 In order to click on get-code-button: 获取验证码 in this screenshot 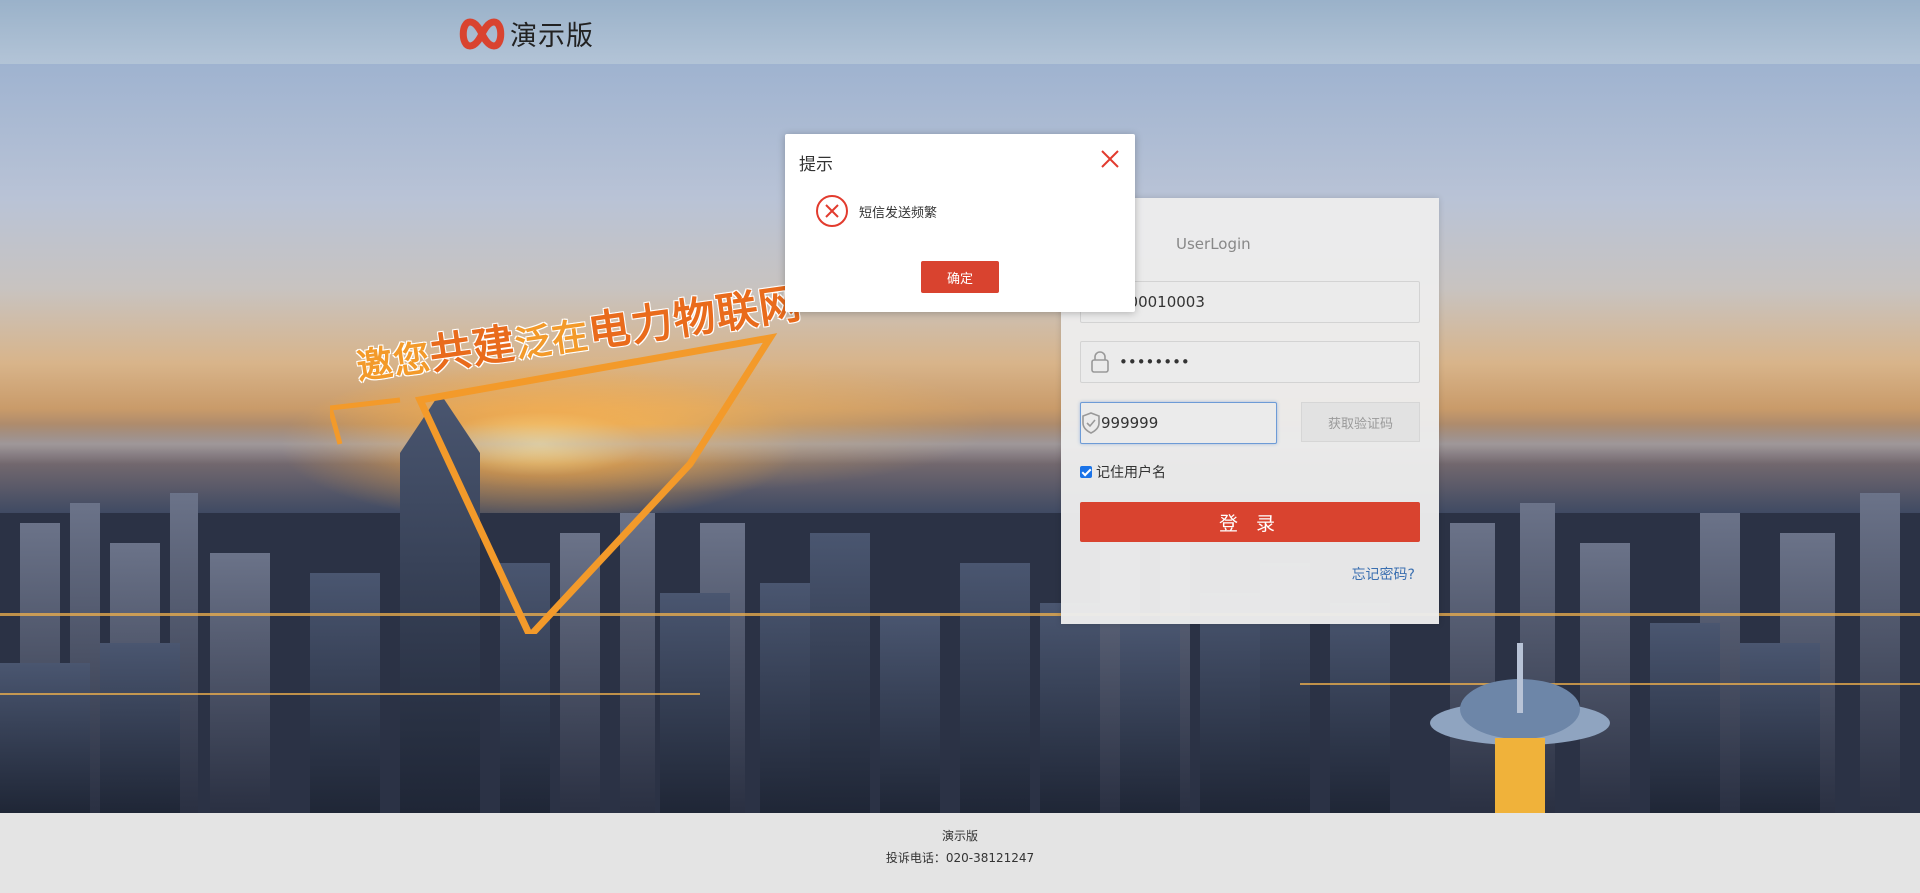, I will do `click(1360, 422)`.